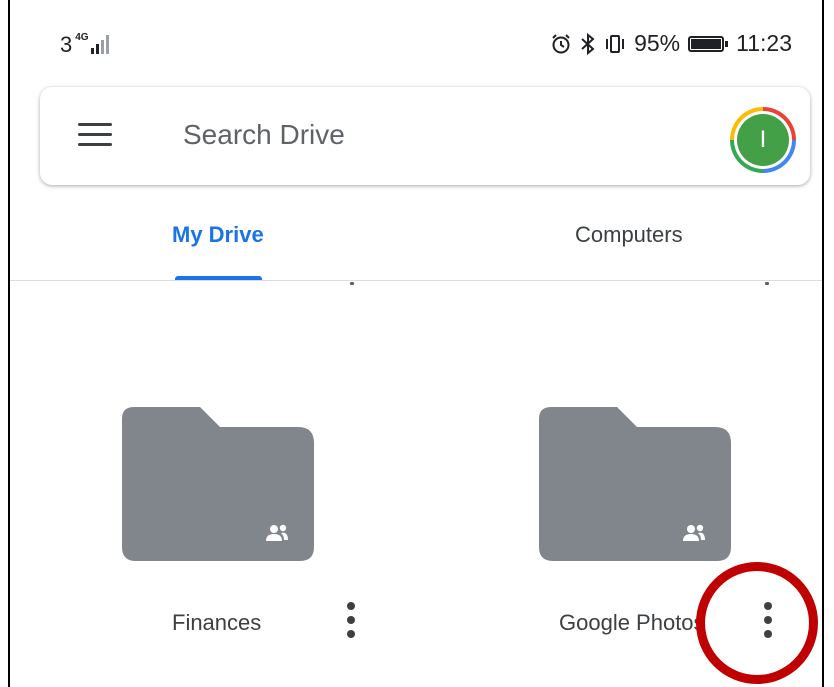 The height and width of the screenshot is (687, 834). Describe the element at coordinates (417, 40) in the screenshot. I see `status-bar: 3 4G 95% 11:23` at that location.